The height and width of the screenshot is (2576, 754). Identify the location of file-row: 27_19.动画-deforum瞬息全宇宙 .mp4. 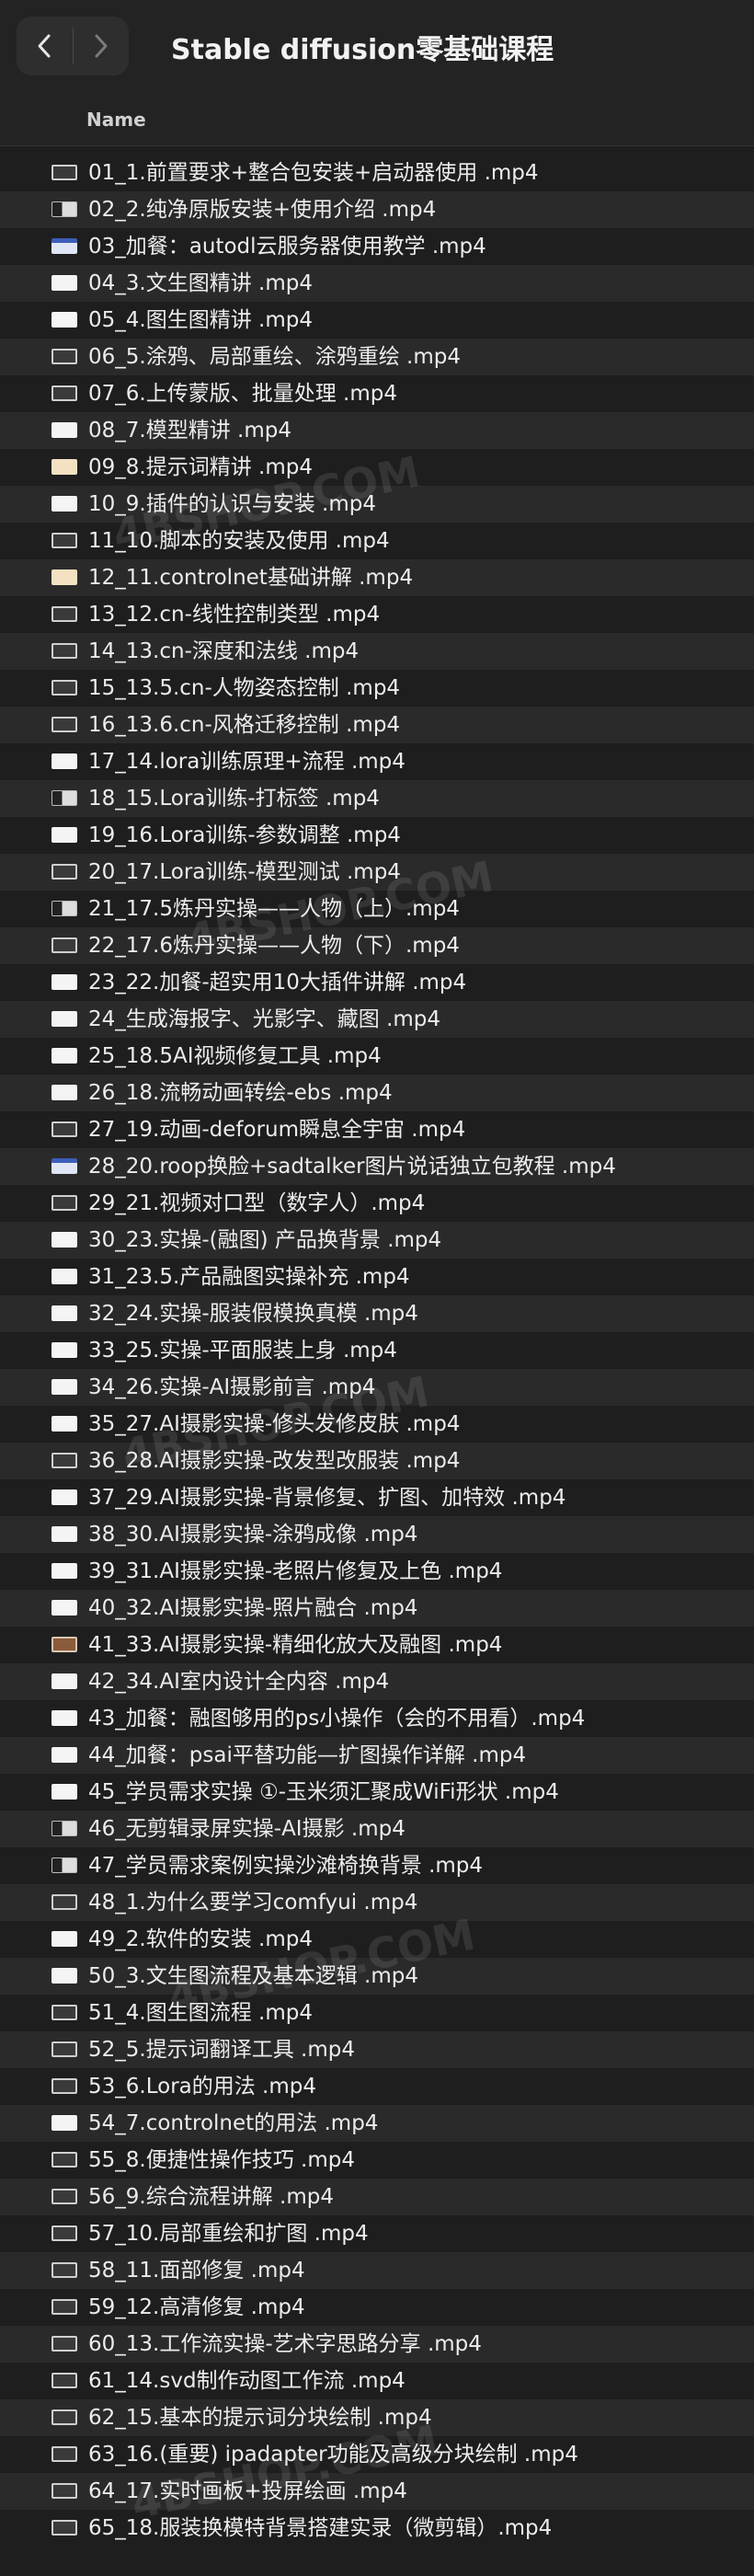
(377, 1129).